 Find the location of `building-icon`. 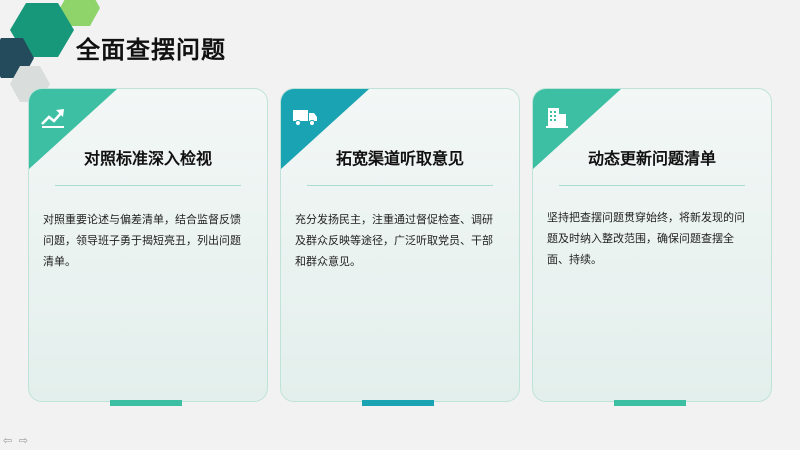

building-icon is located at coordinates (557, 118).